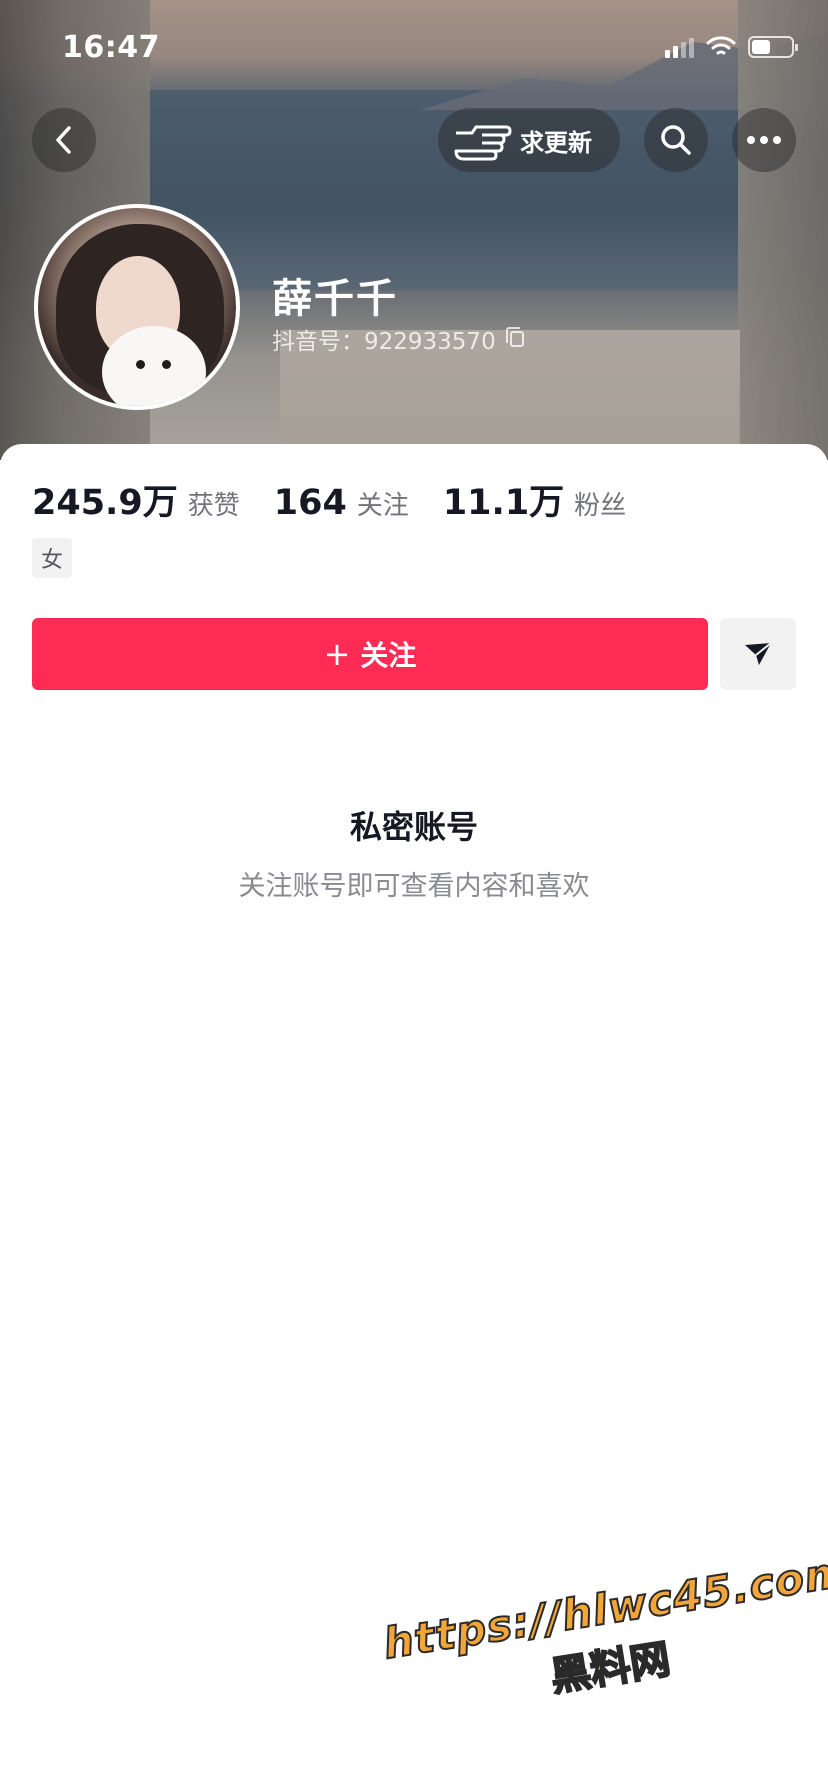  What do you see at coordinates (213, 506) in the screenshot?
I see `stat-label: 获赞` at bounding box center [213, 506].